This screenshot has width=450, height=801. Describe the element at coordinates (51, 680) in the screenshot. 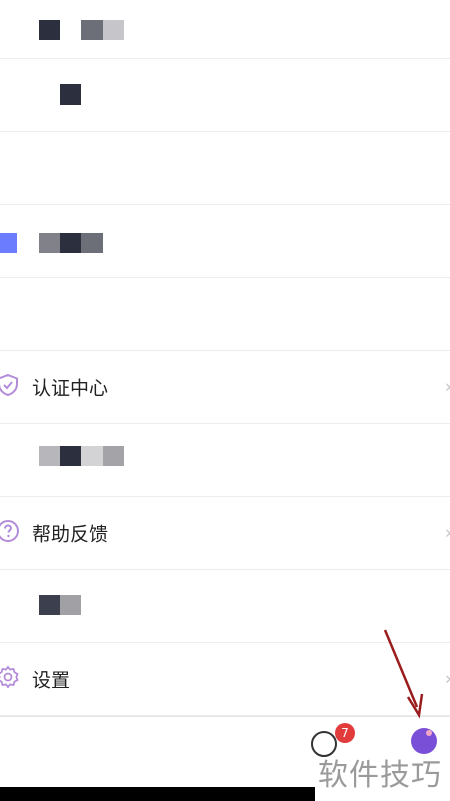

I see `menu-item-label: 设置` at that location.